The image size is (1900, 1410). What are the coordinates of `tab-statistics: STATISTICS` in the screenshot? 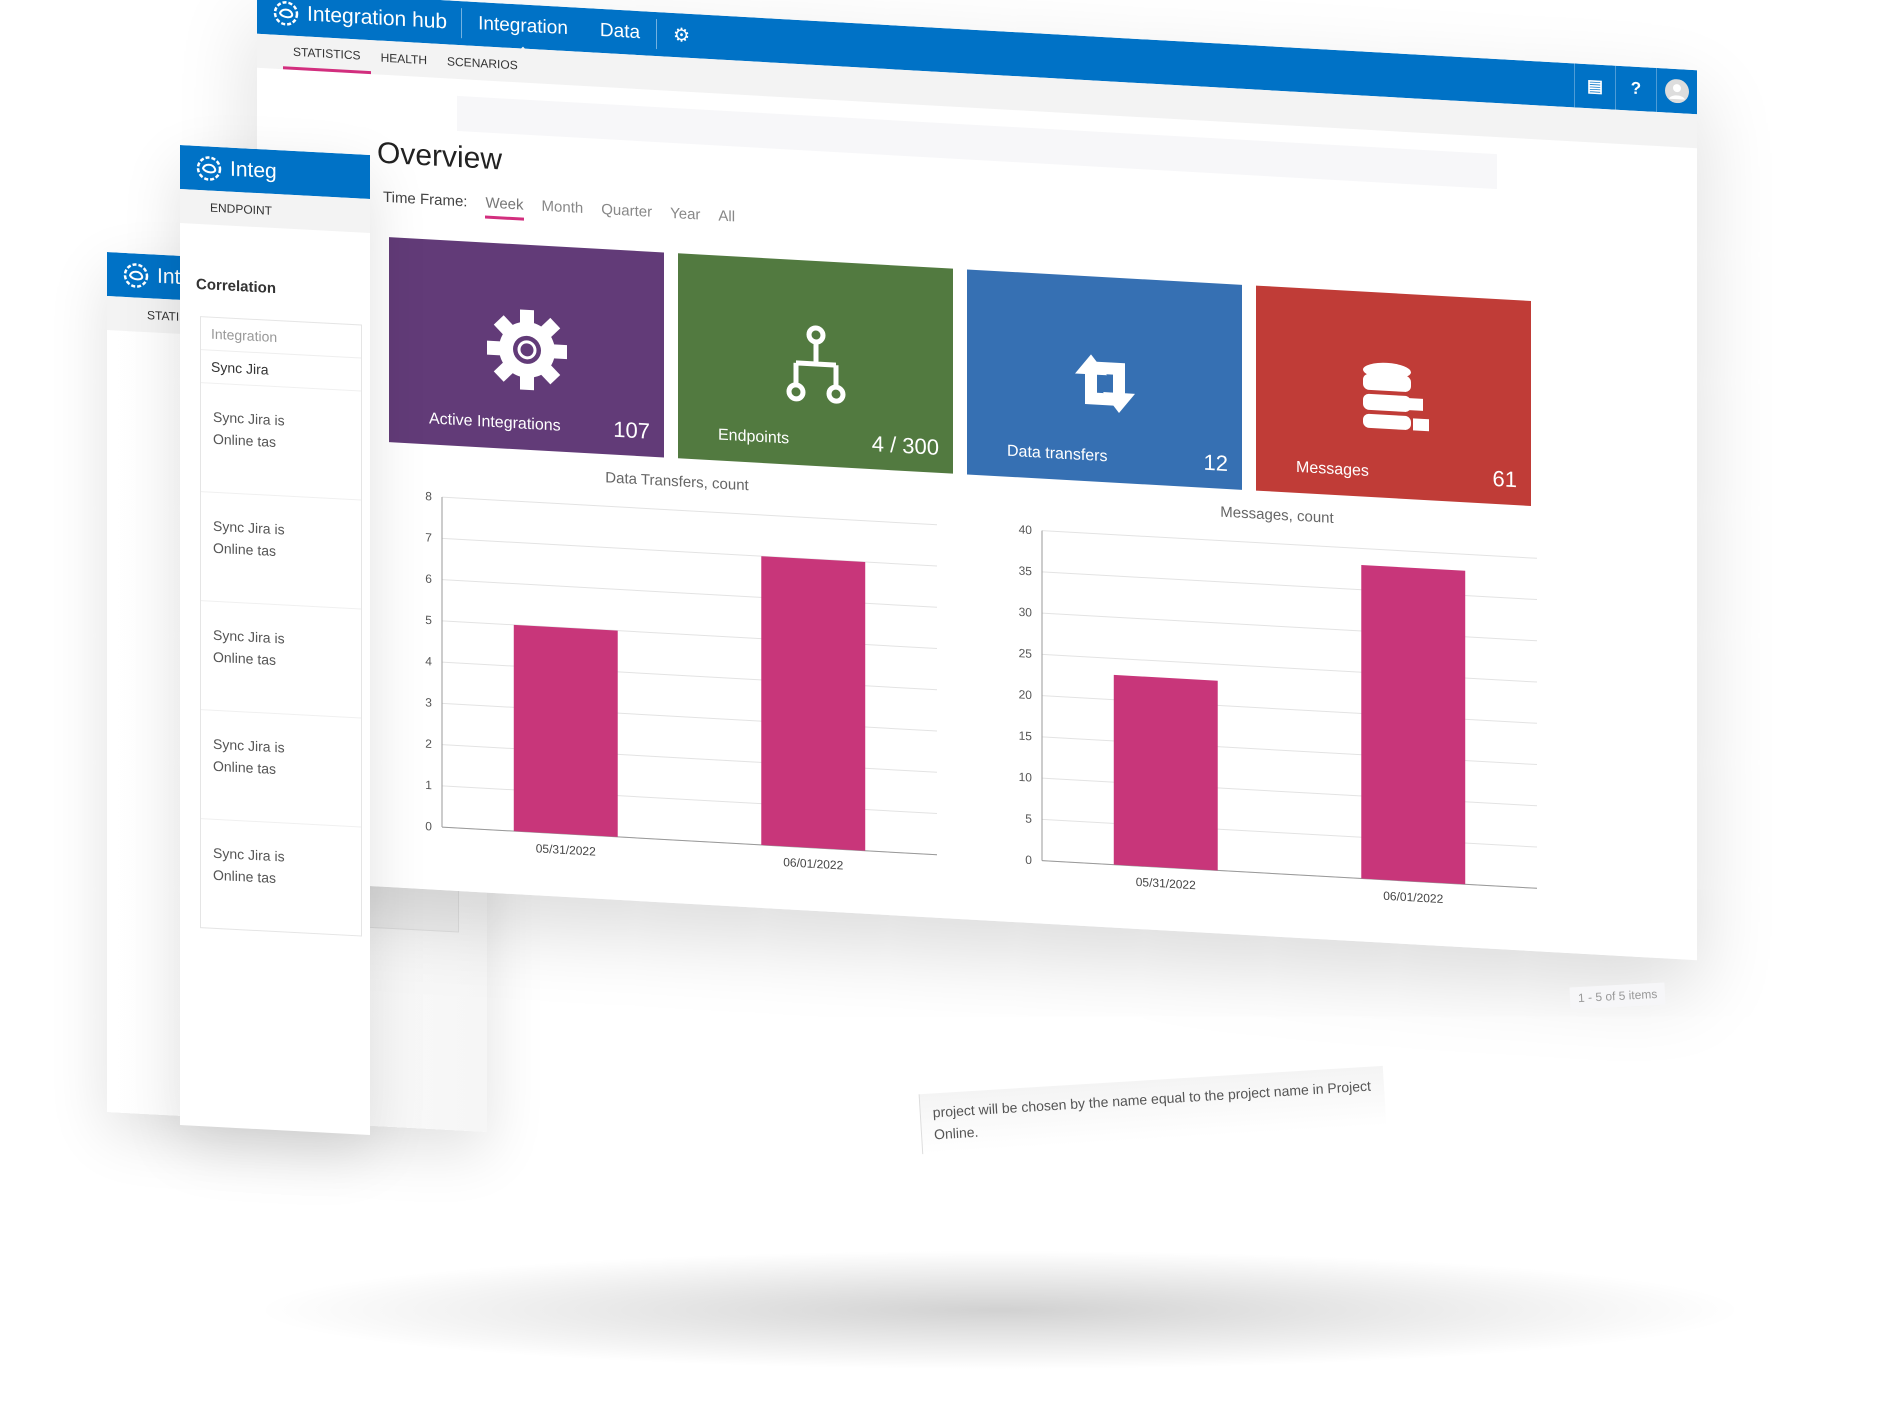 It's located at (327, 54).